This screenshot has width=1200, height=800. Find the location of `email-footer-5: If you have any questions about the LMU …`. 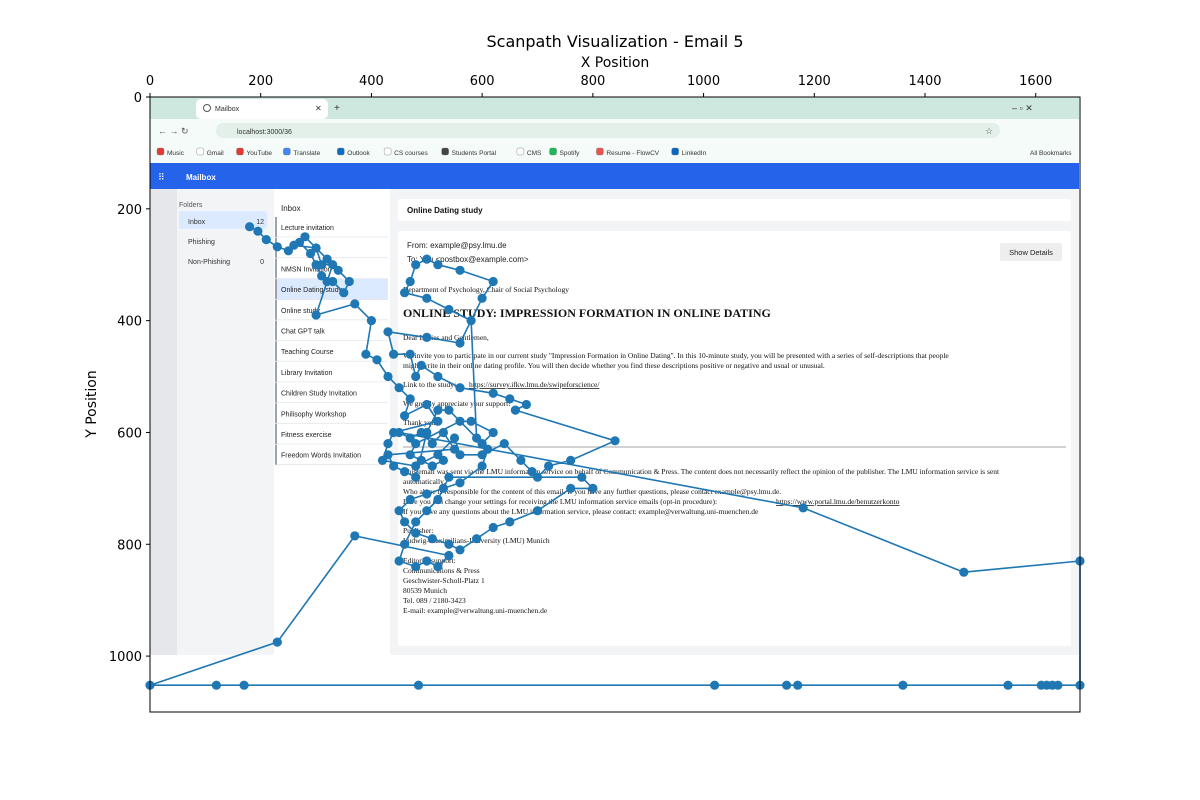

email-footer-5: If you have any questions about the LMU … is located at coordinates (581, 511).